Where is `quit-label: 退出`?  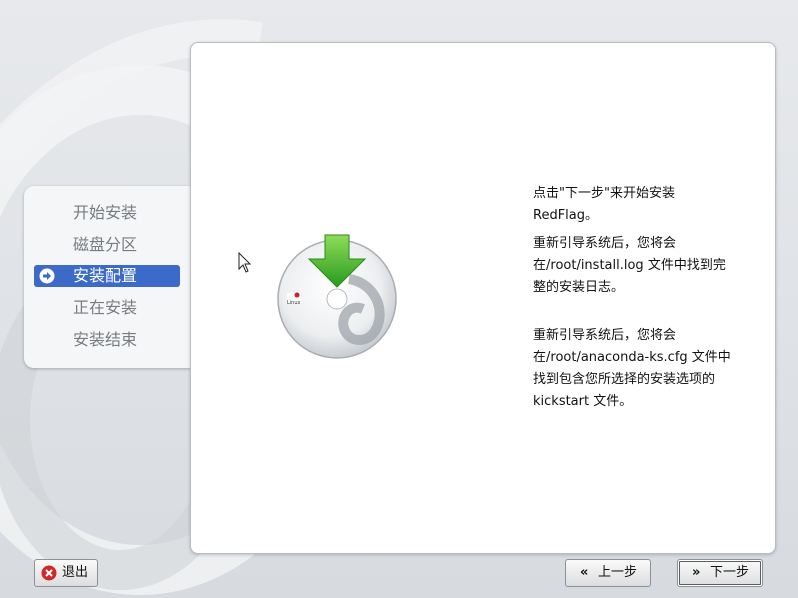 quit-label: 退出 is located at coordinates (75, 572).